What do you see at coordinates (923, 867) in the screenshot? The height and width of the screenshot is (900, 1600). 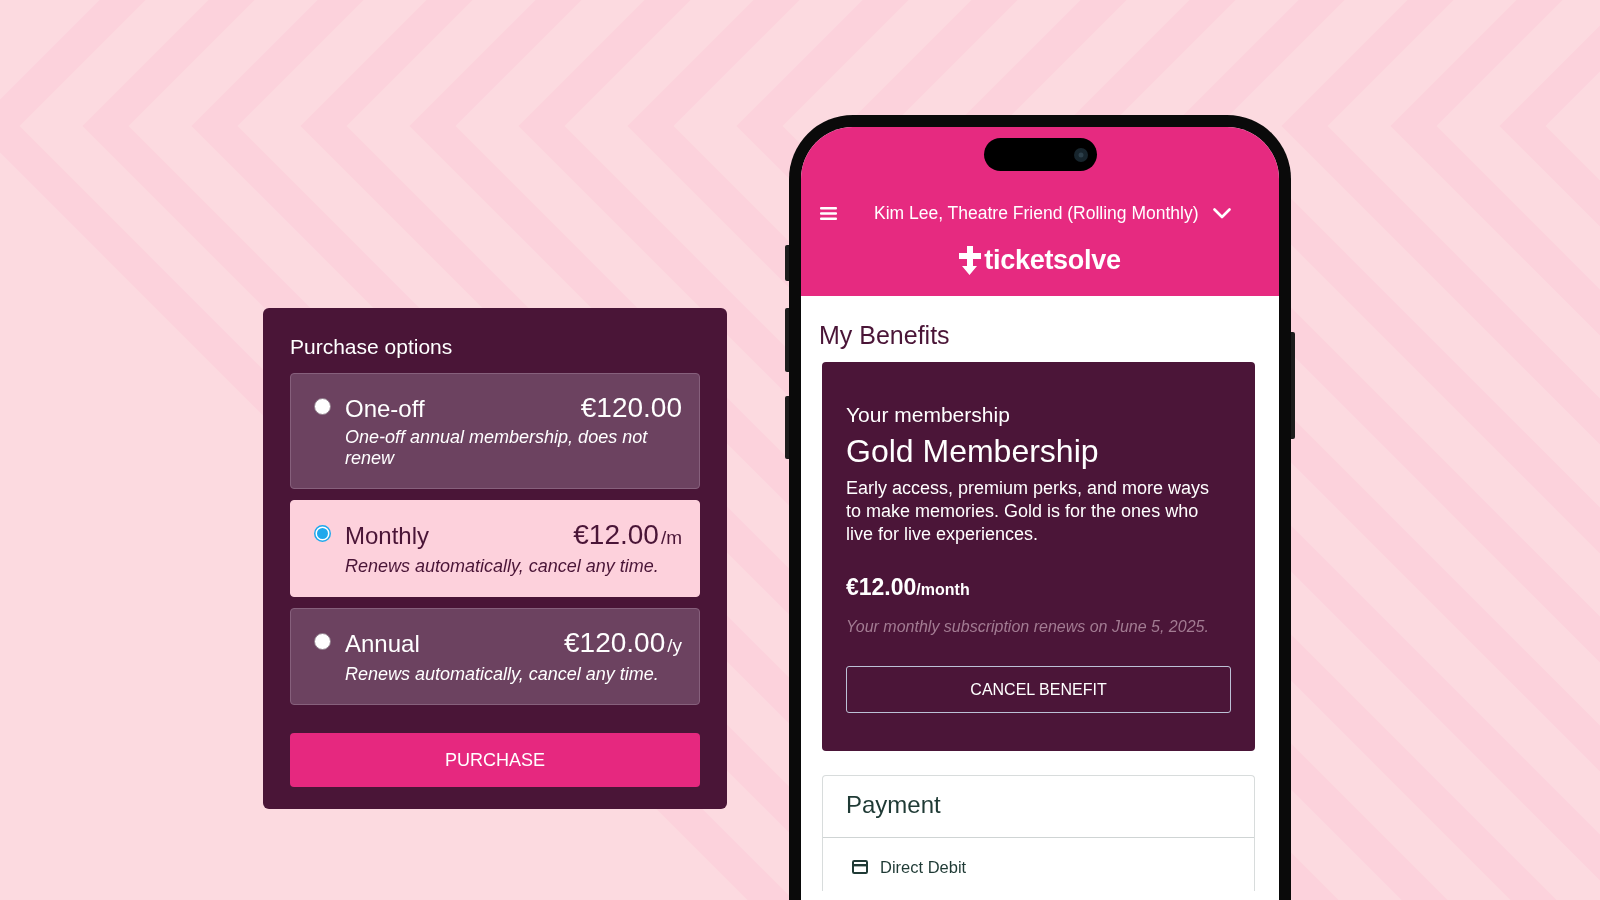 I see `payment-method: Direct Debit` at bounding box center [923, 867].